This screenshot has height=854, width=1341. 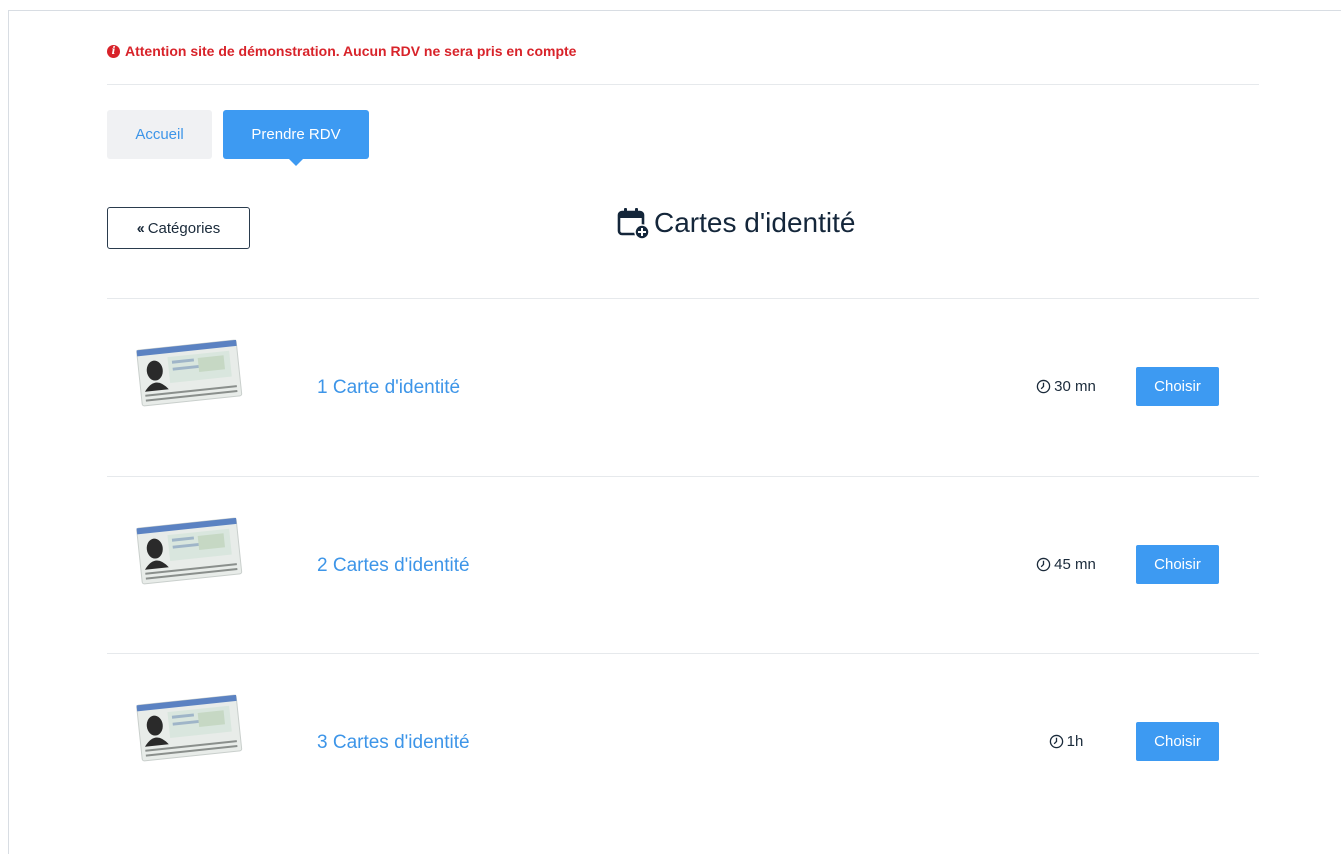 What do you see at coordinates (755, 222) in the screenshot?
I see `page-title-text: Cartes d'identité` at bounding box center [755, 222].